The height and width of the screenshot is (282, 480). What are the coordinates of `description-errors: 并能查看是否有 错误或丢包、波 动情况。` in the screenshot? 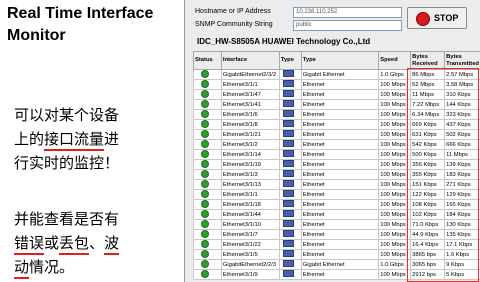 It's located at (104, 243).